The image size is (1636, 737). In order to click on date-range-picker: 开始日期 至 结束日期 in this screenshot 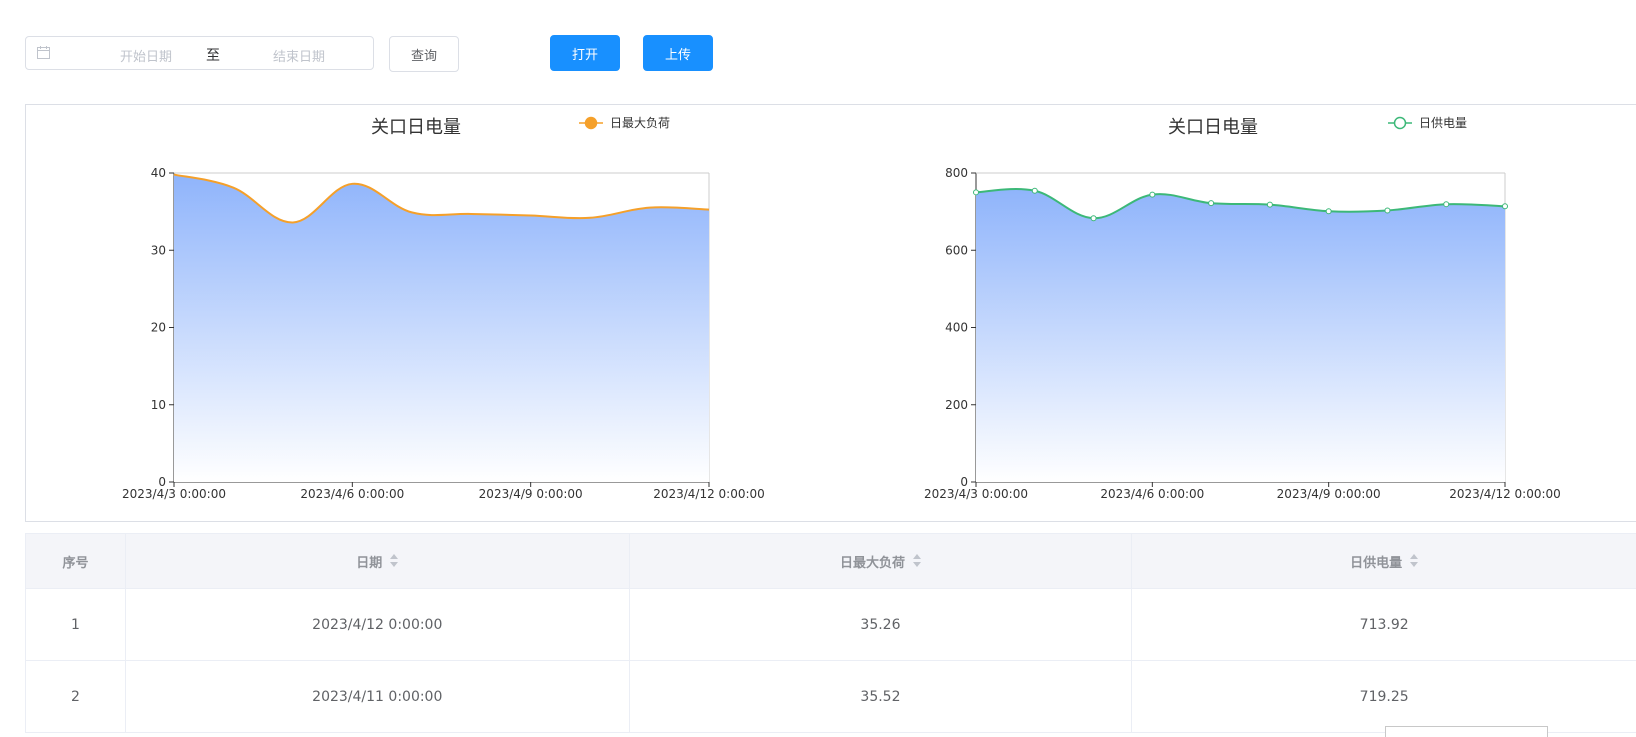, I will do `click(199, 53)`.